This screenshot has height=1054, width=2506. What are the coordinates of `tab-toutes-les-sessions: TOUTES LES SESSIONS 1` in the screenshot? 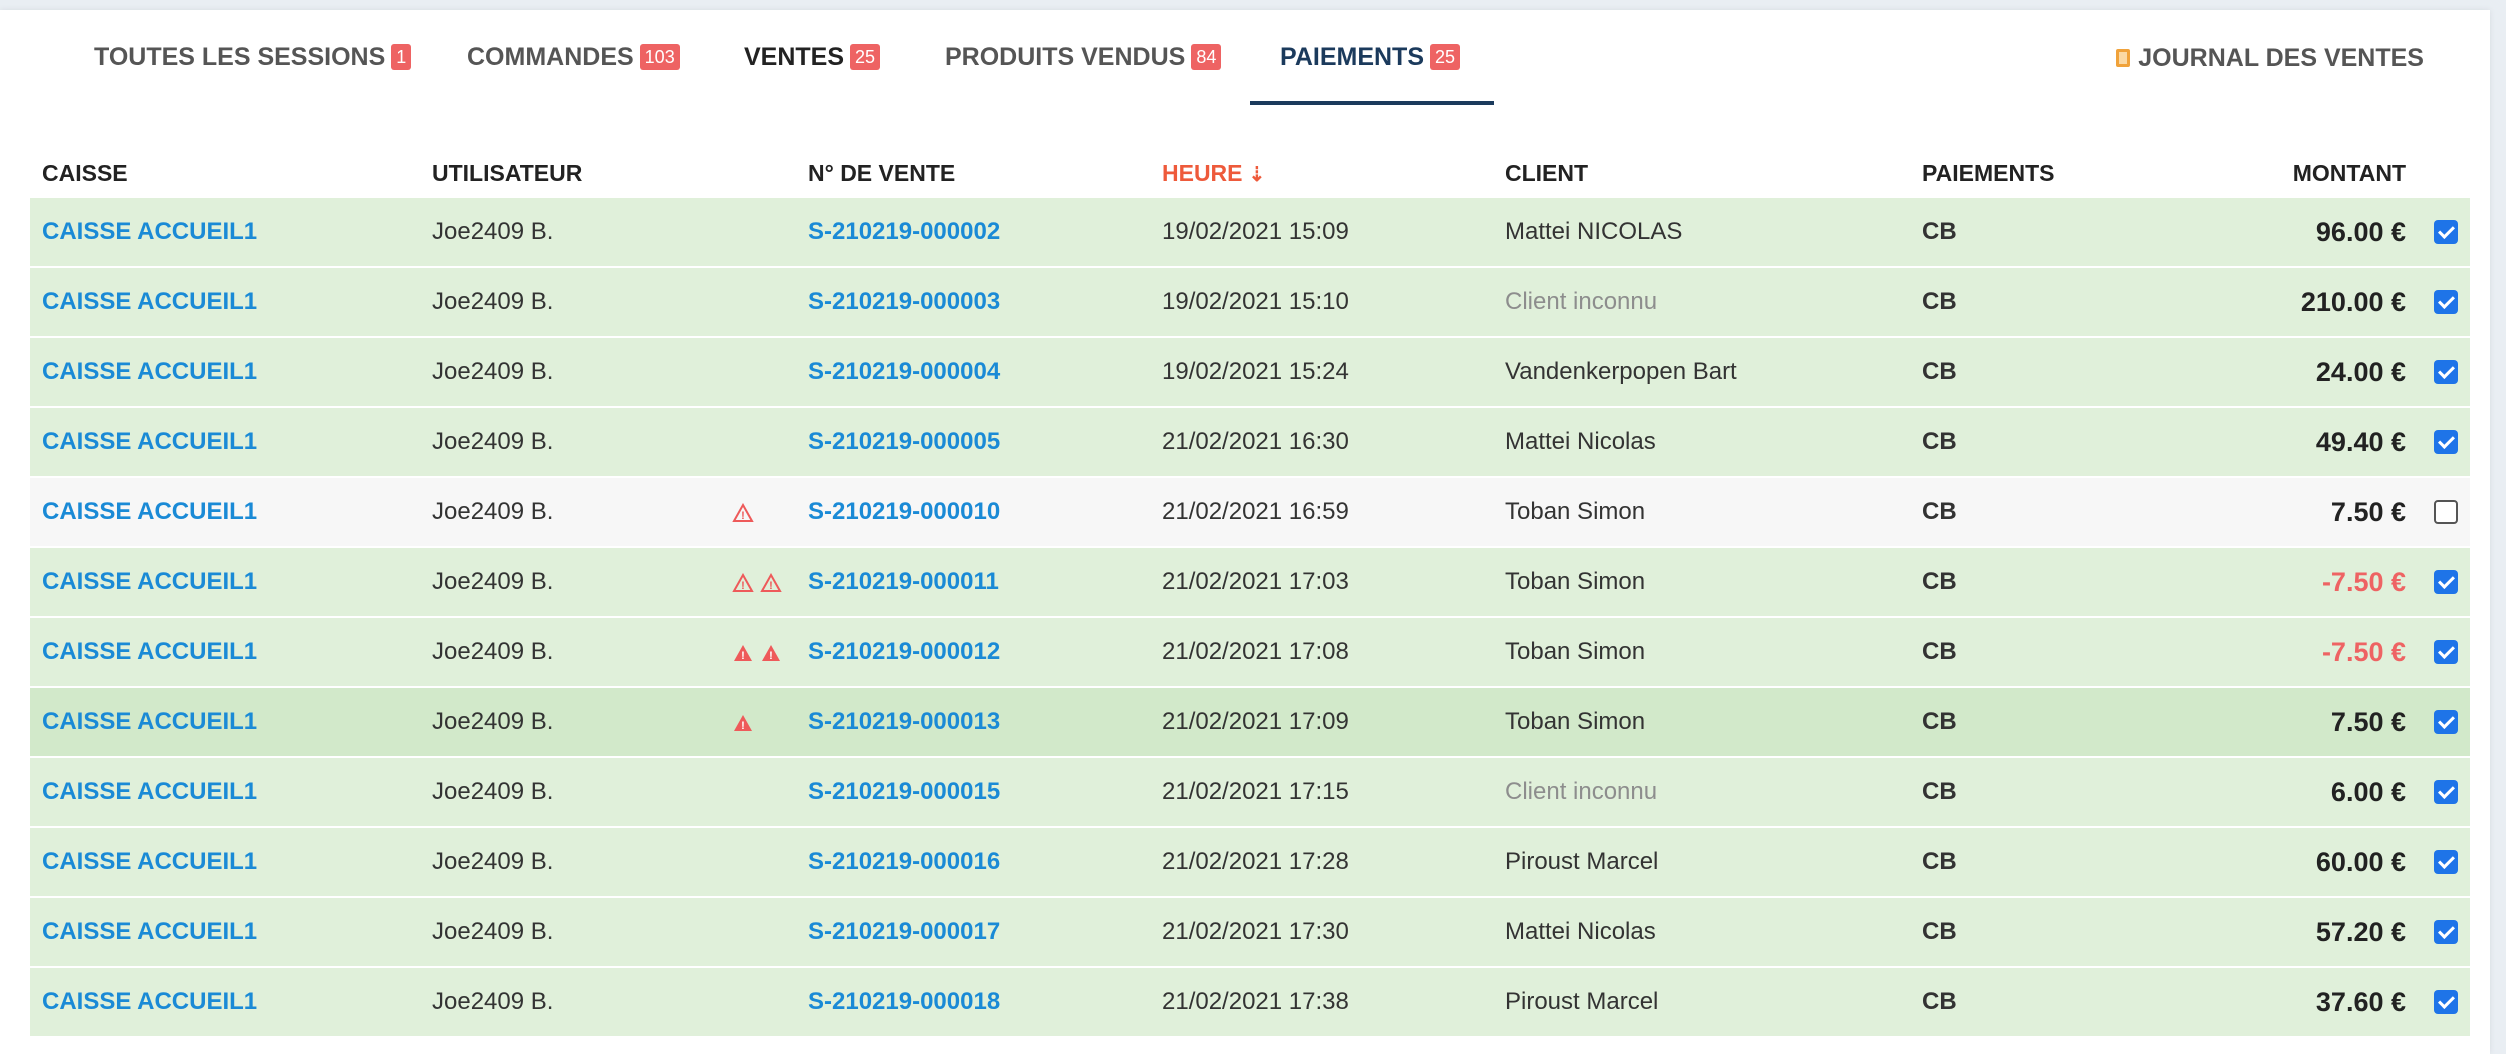 It's located at (253, 57).